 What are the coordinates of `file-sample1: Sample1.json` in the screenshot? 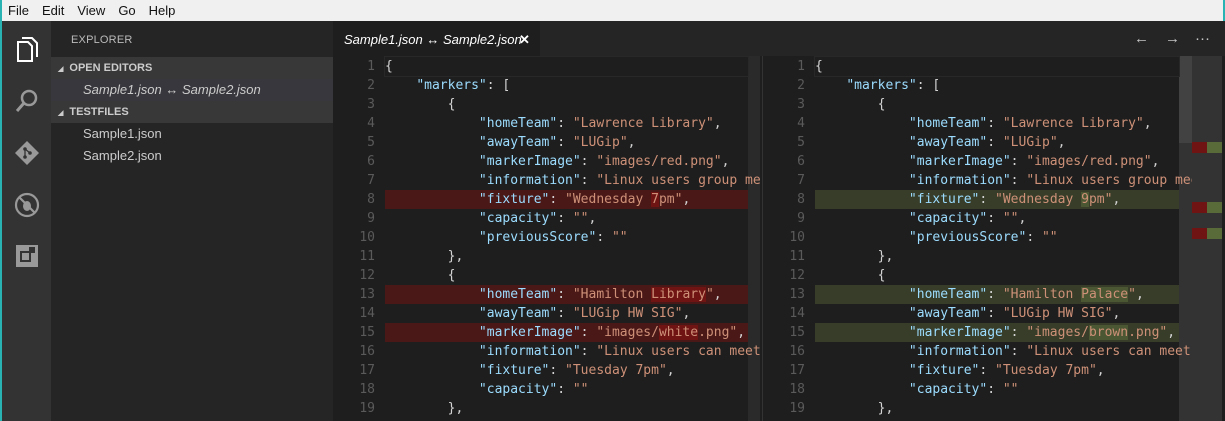 It's located at (192, 134).